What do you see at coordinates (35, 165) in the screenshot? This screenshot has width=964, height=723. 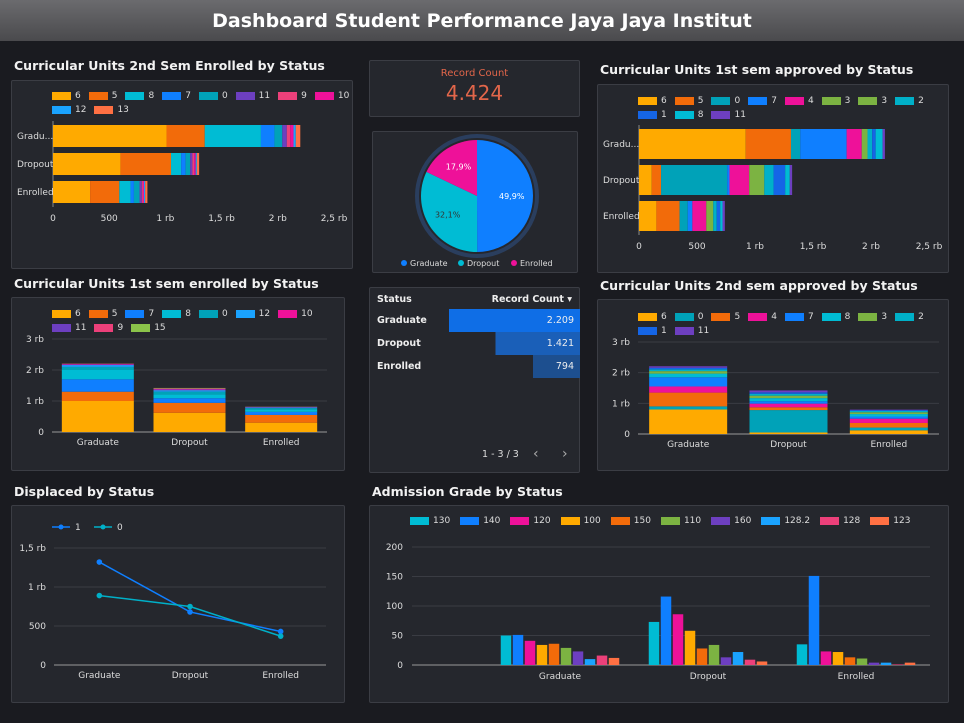 I see `y-tick-label: Dropout` at bounding box center [35, 165].